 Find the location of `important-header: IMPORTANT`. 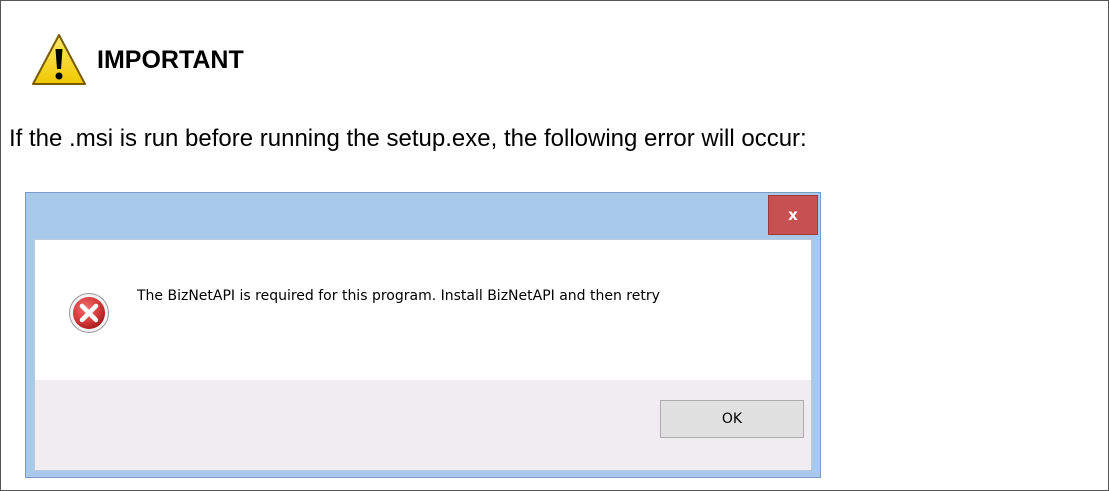

important-header: IMPORTANT is located at coordinates (137, 60).